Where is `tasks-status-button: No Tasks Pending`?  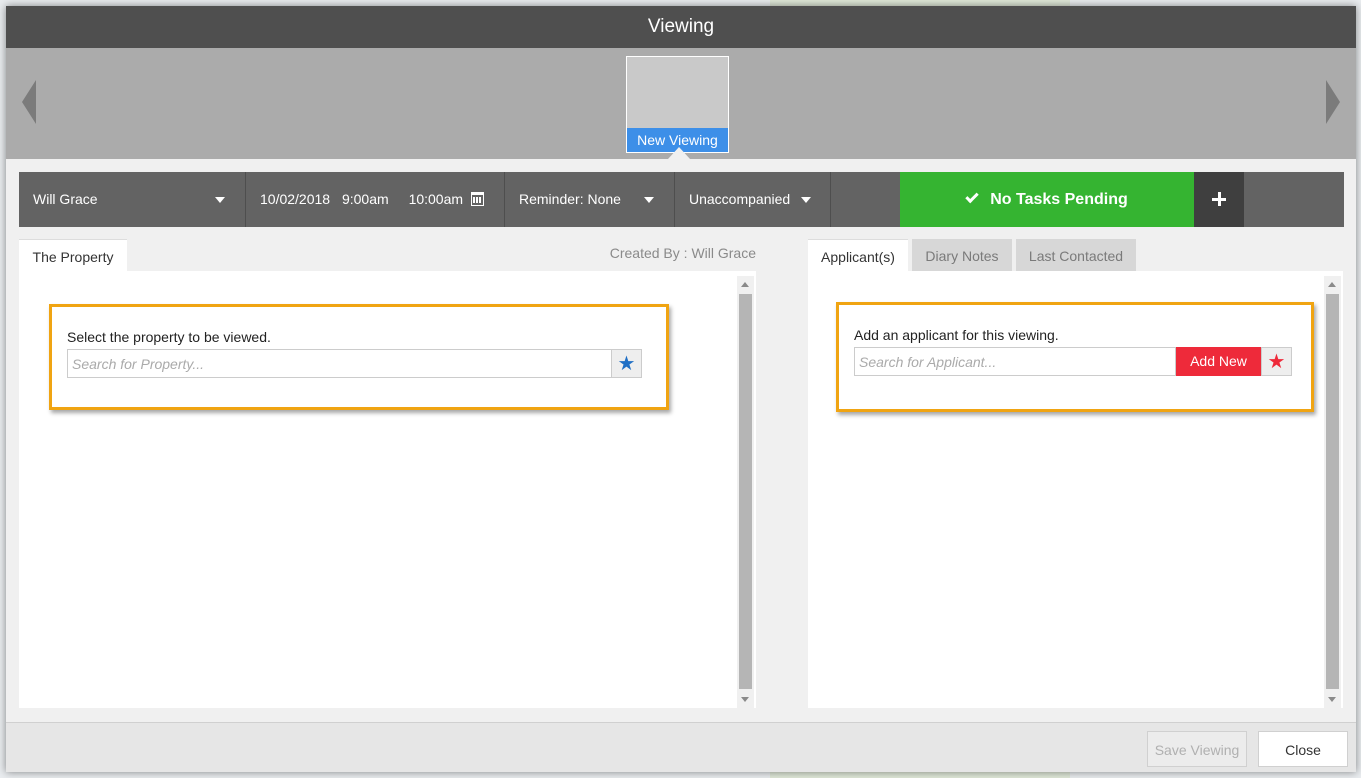
tasks-status-button: No Tasks Pending is located at coordinates (1047, 199).